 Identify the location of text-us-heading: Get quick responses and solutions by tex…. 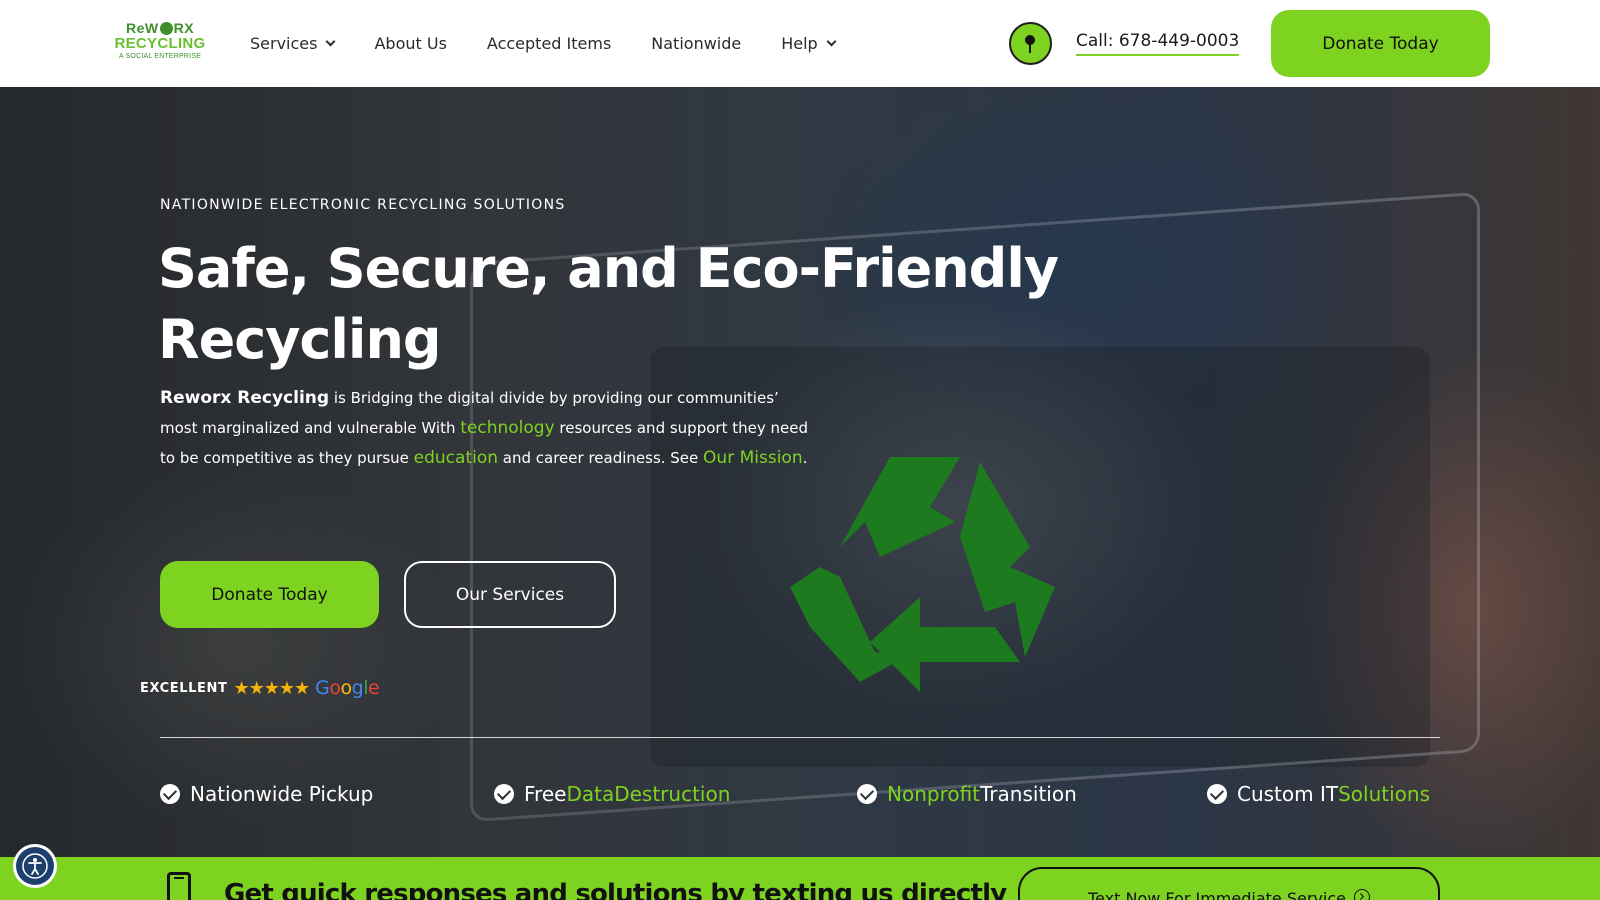
(615, 889).